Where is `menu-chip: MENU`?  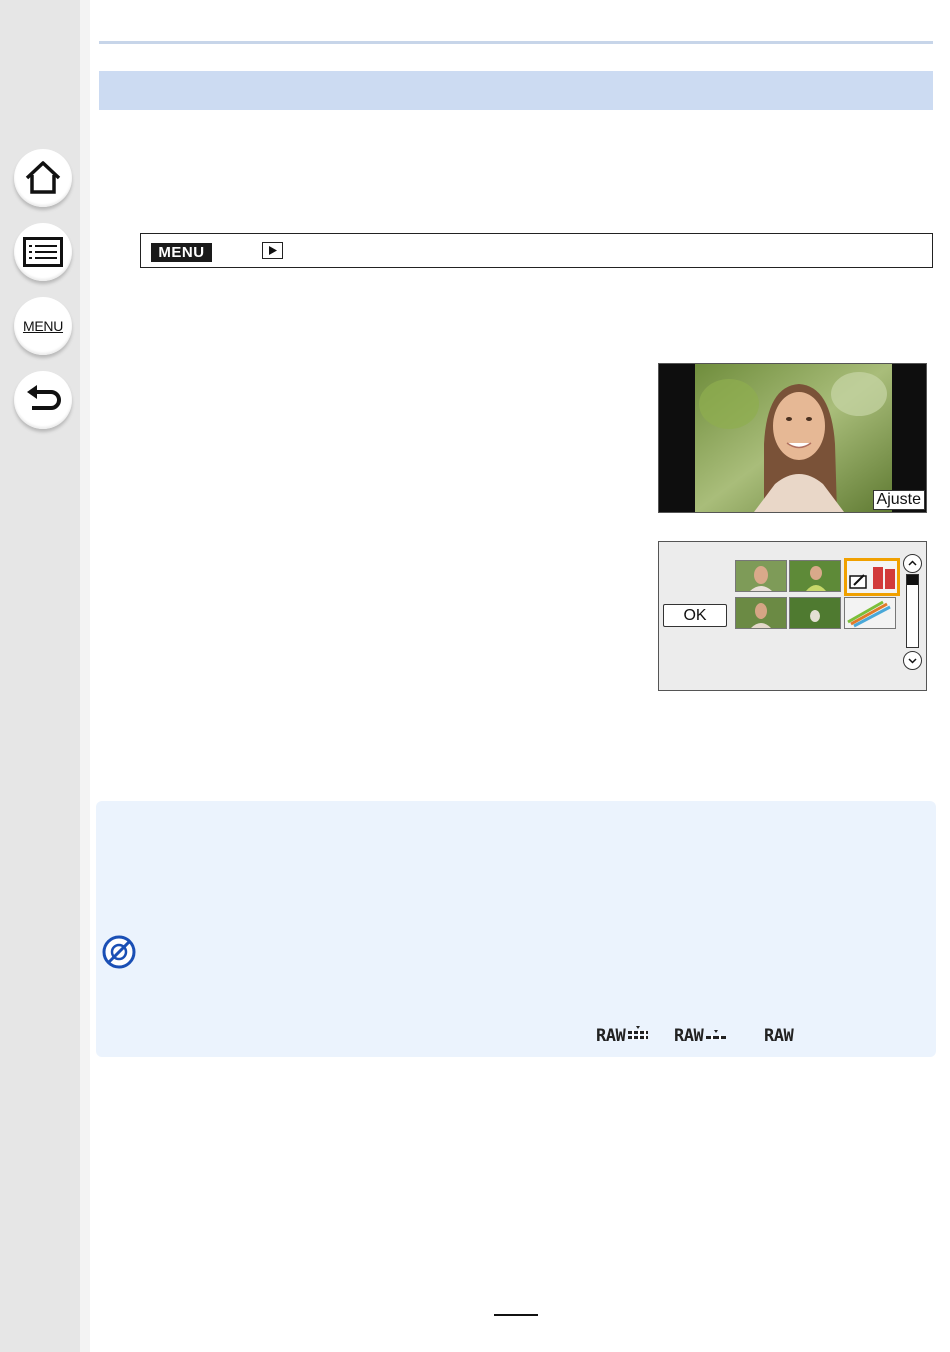
menu-chip: MENU is located at coordinates (181, 252).